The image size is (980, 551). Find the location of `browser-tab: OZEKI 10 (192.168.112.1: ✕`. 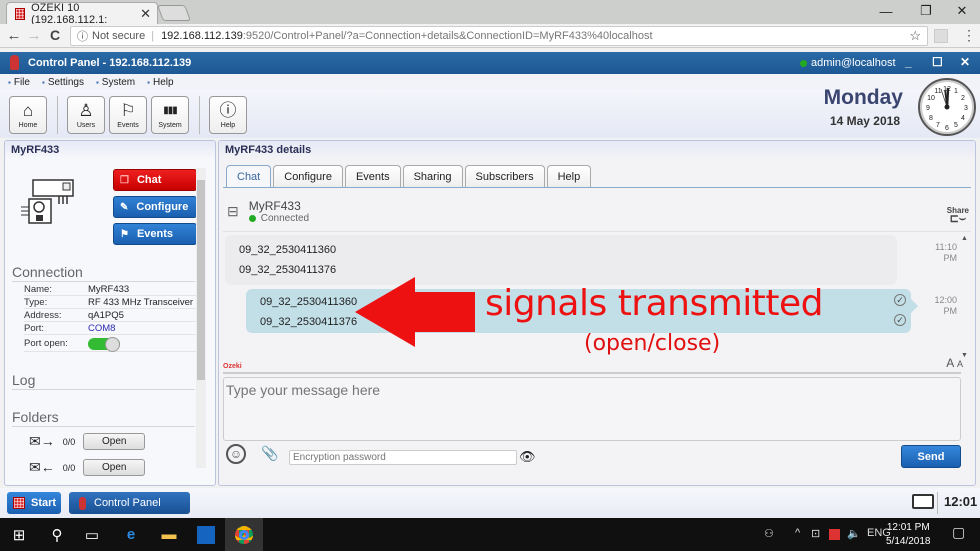

browser-tab: OZEKI 10 (192.168.112.1: ✕ is located at coordinates (82, 14).